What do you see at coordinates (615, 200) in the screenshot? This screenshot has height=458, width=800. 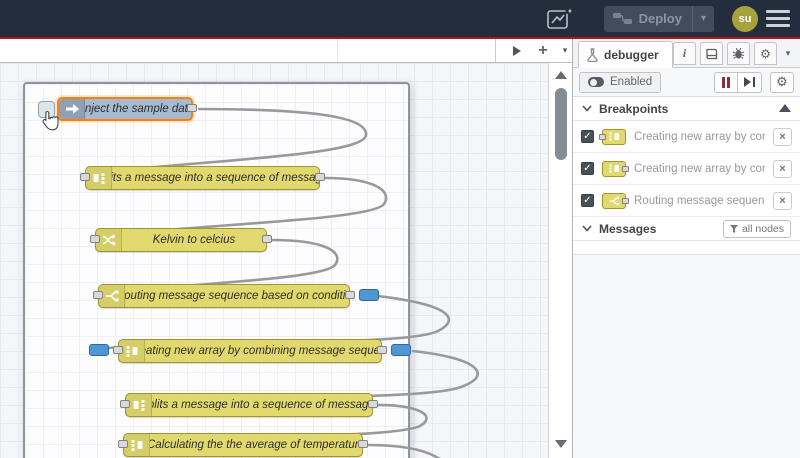 I see `switch-node-mini-icon` at bounding box center [615, 200].